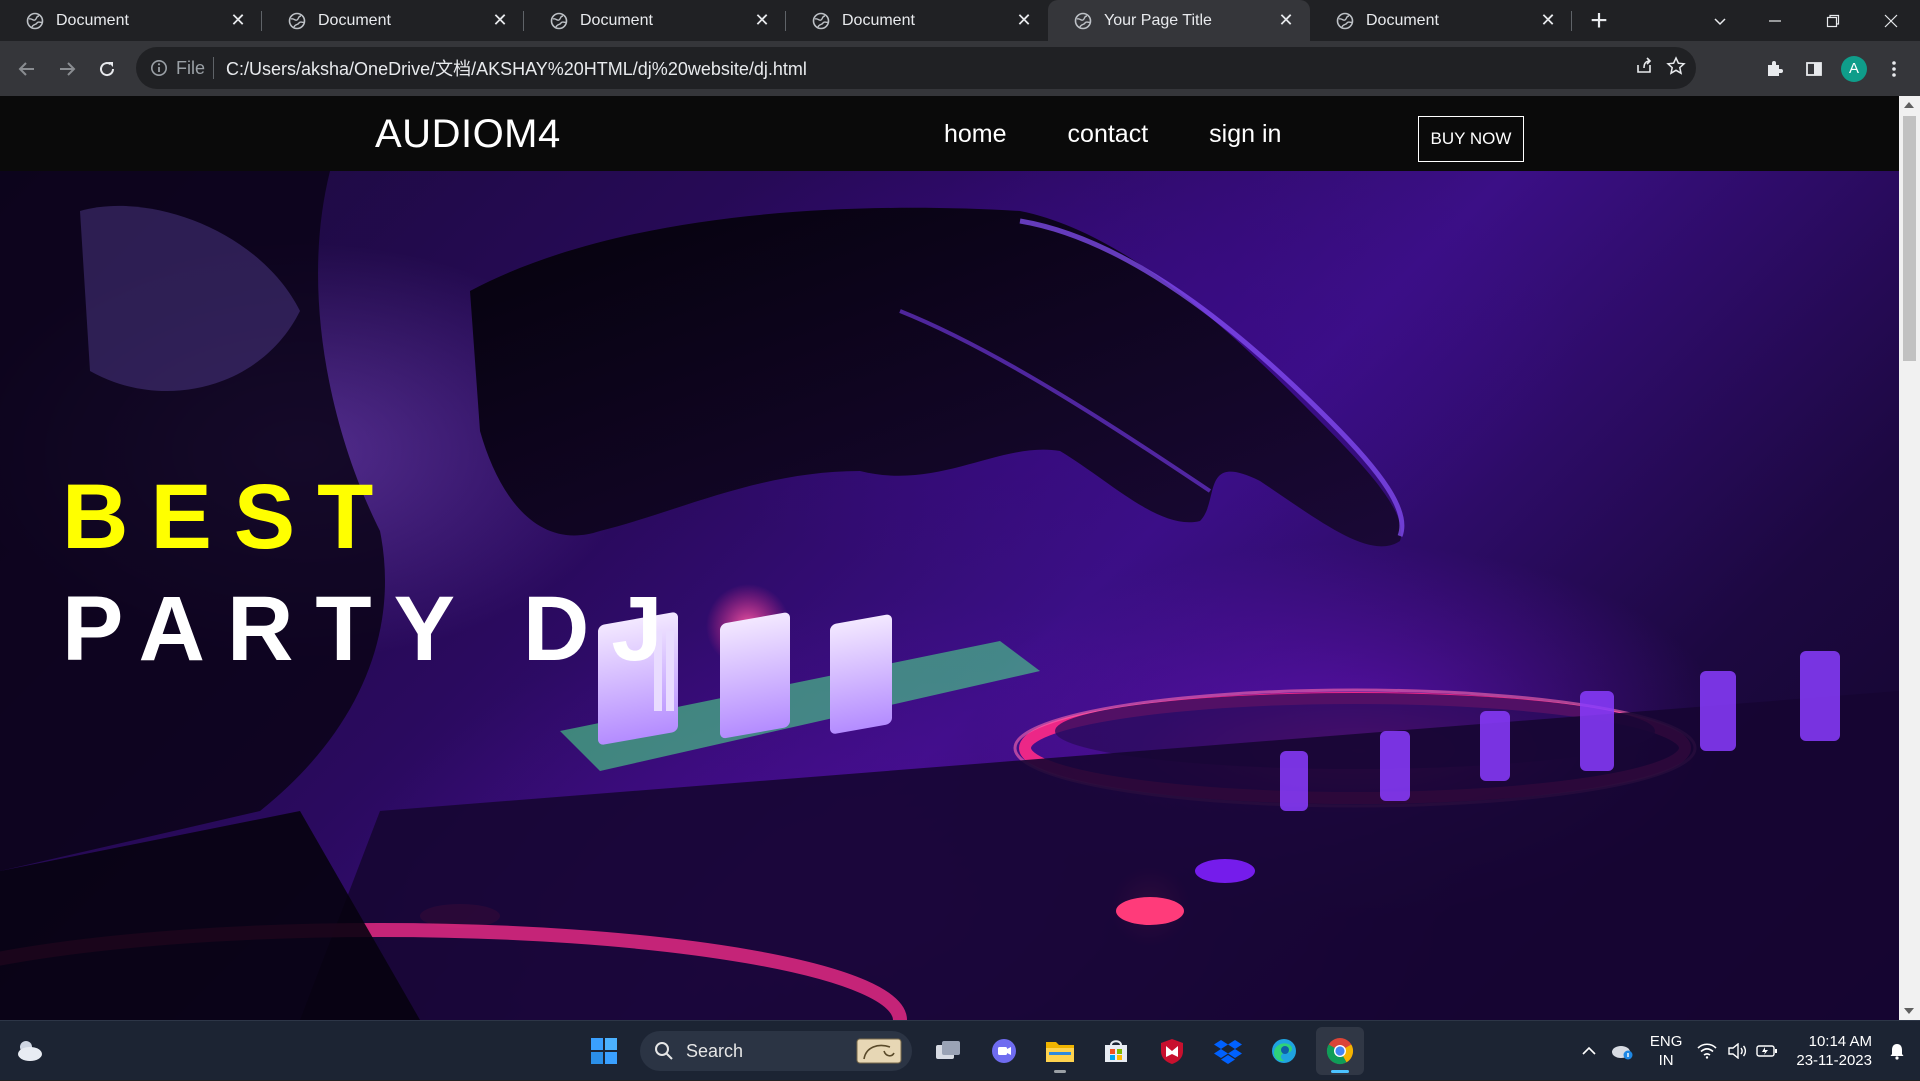  Describe the element at coordinates (1245, 134) in the screenshot. I see `nav-link-sign-in: sign in` at that location.